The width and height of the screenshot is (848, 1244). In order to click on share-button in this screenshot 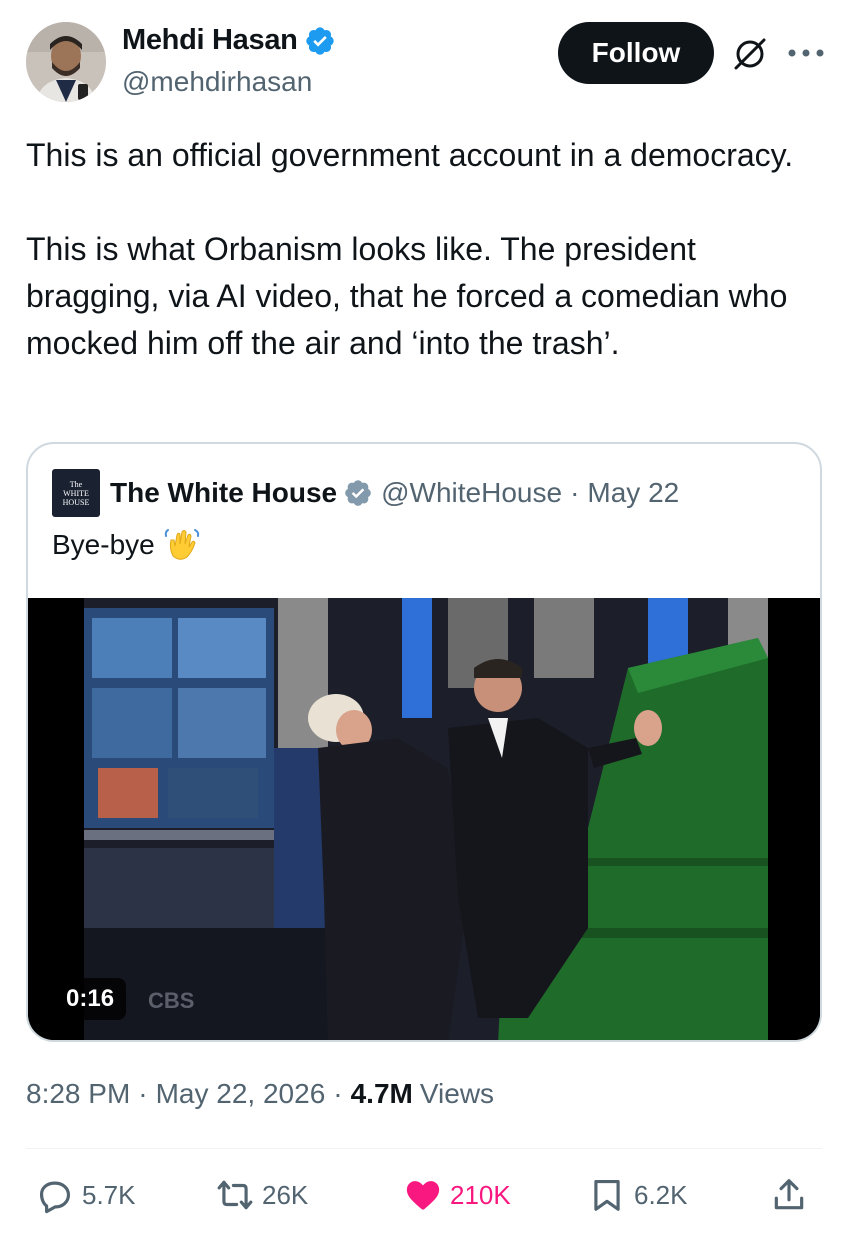, I will do `click(793, 1195)`.